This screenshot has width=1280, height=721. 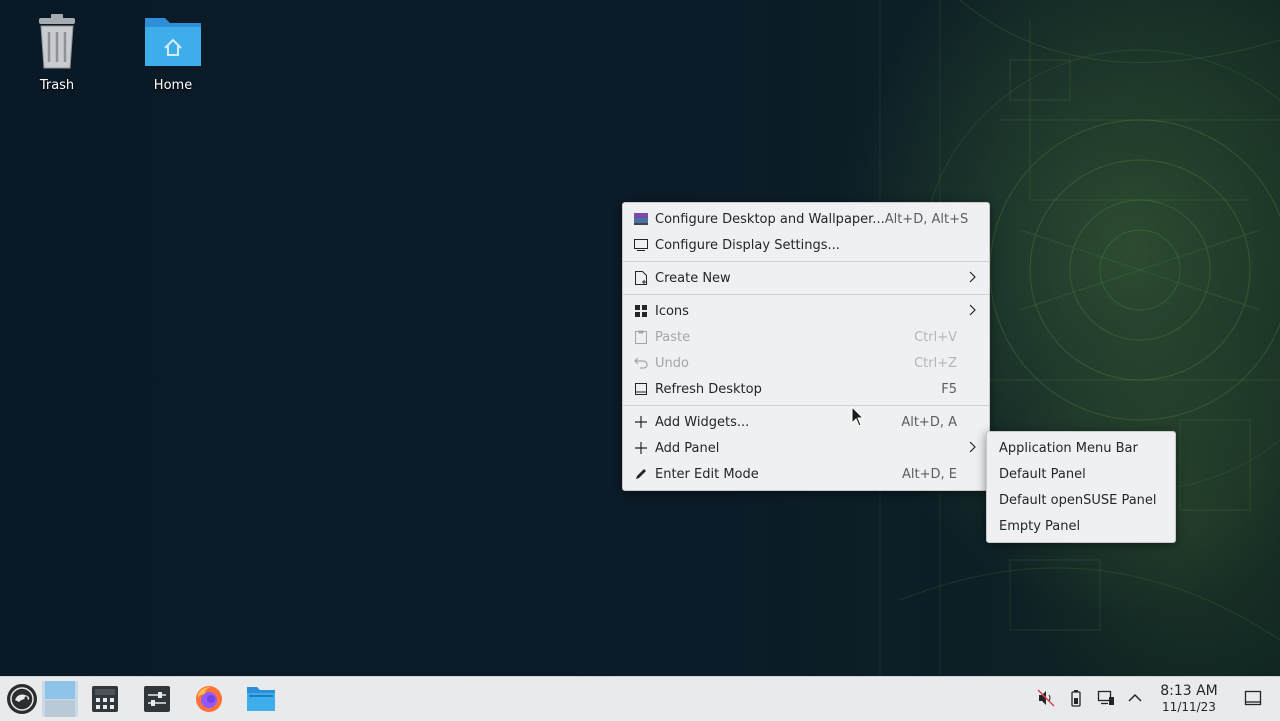 I want to click on application-launcher-button, so click(x=22, y=699).